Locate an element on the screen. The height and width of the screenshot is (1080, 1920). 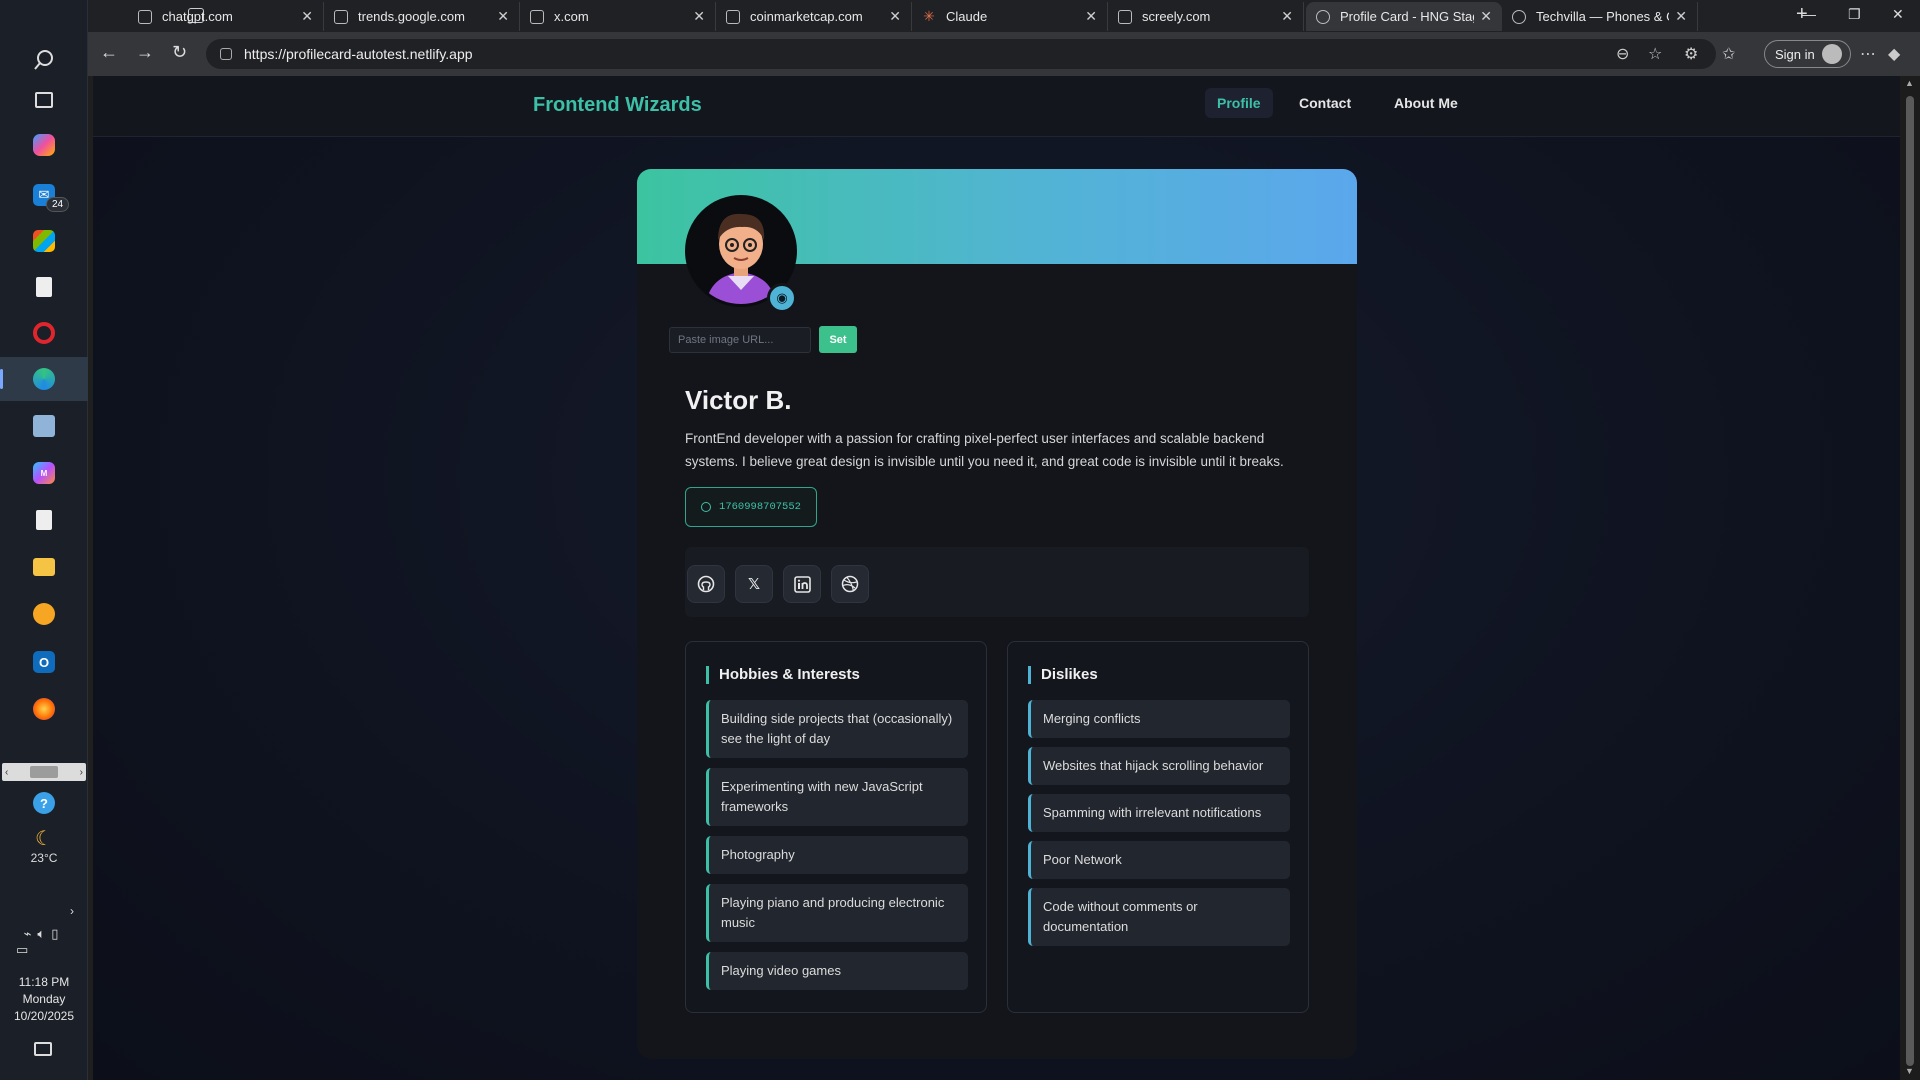
close-window-icon: ✕ is located at coordinates (1898, 14).